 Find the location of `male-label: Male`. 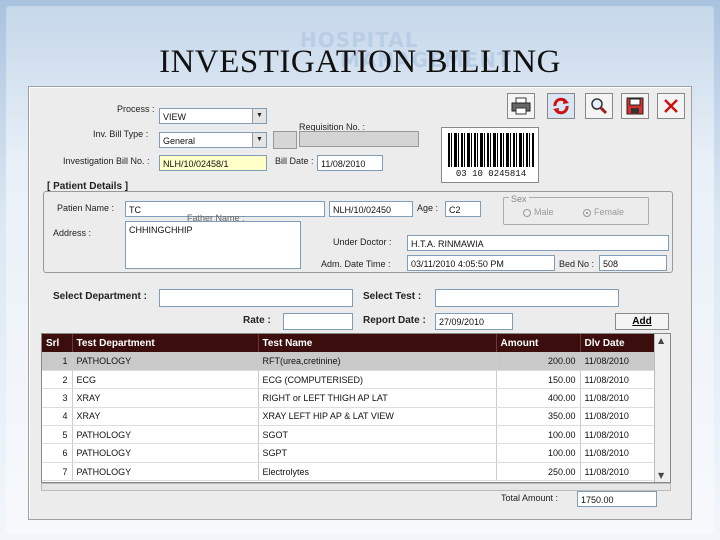

male-label: Male is located at coordinates (544, 212).